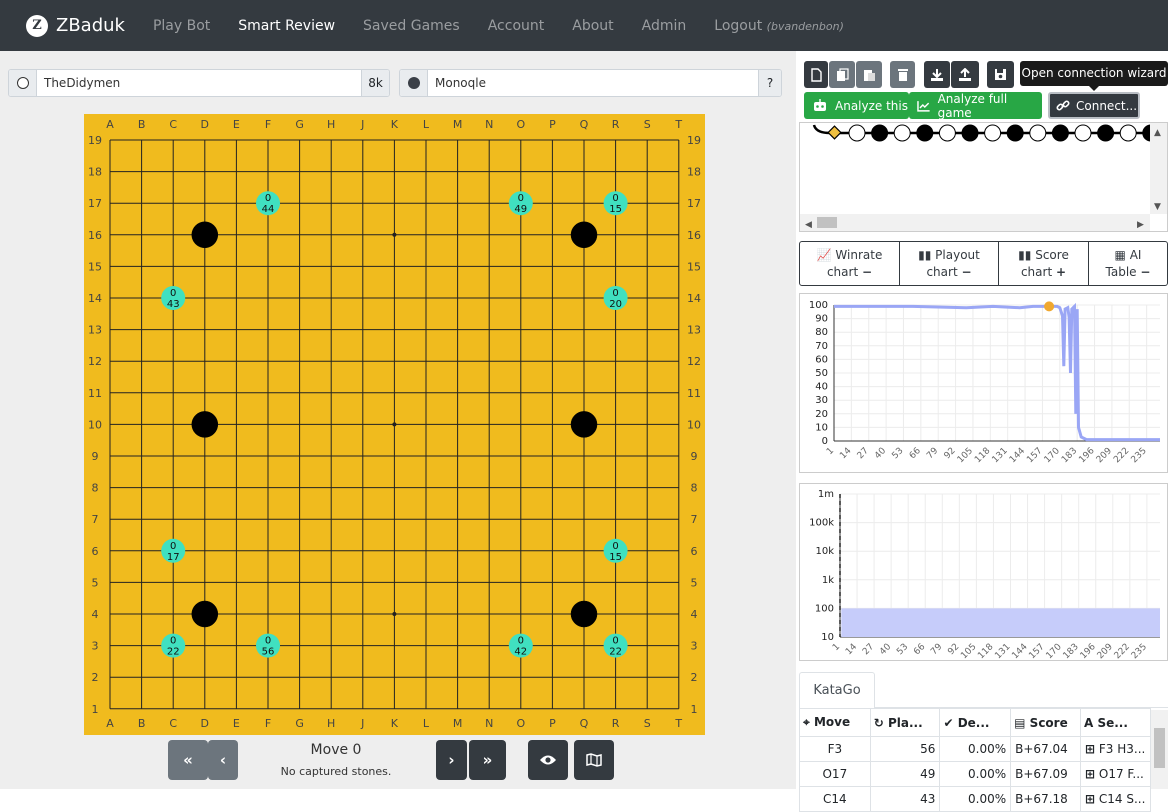 The image size is (1168, 812). What do you see at coordinates (548, 760) in the screenshot?
I see `eye-toggle-button` at bounding box center [548, 760].